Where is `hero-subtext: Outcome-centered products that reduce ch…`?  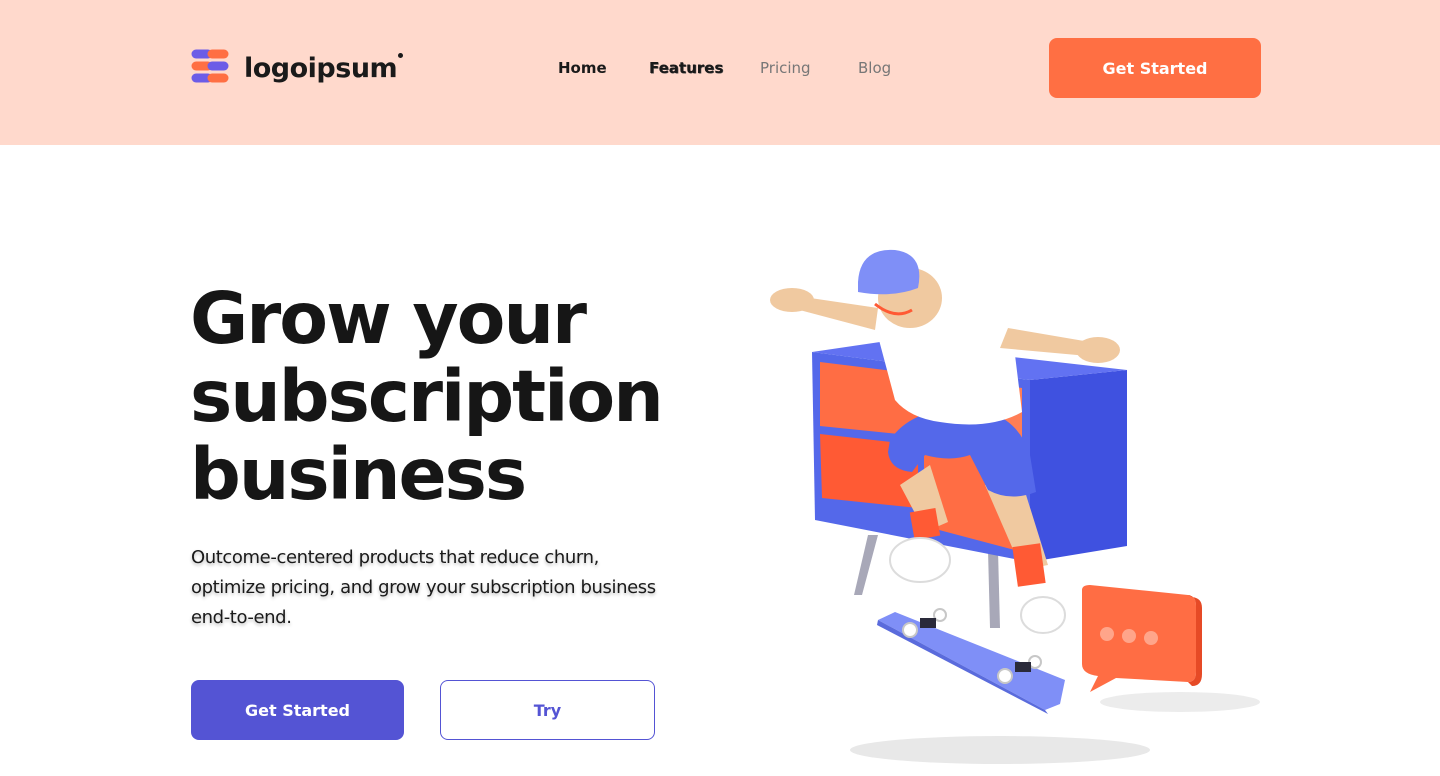
hero-subtext: Outcome-centered products that reduce ch… is located at coordinates (423, 587).